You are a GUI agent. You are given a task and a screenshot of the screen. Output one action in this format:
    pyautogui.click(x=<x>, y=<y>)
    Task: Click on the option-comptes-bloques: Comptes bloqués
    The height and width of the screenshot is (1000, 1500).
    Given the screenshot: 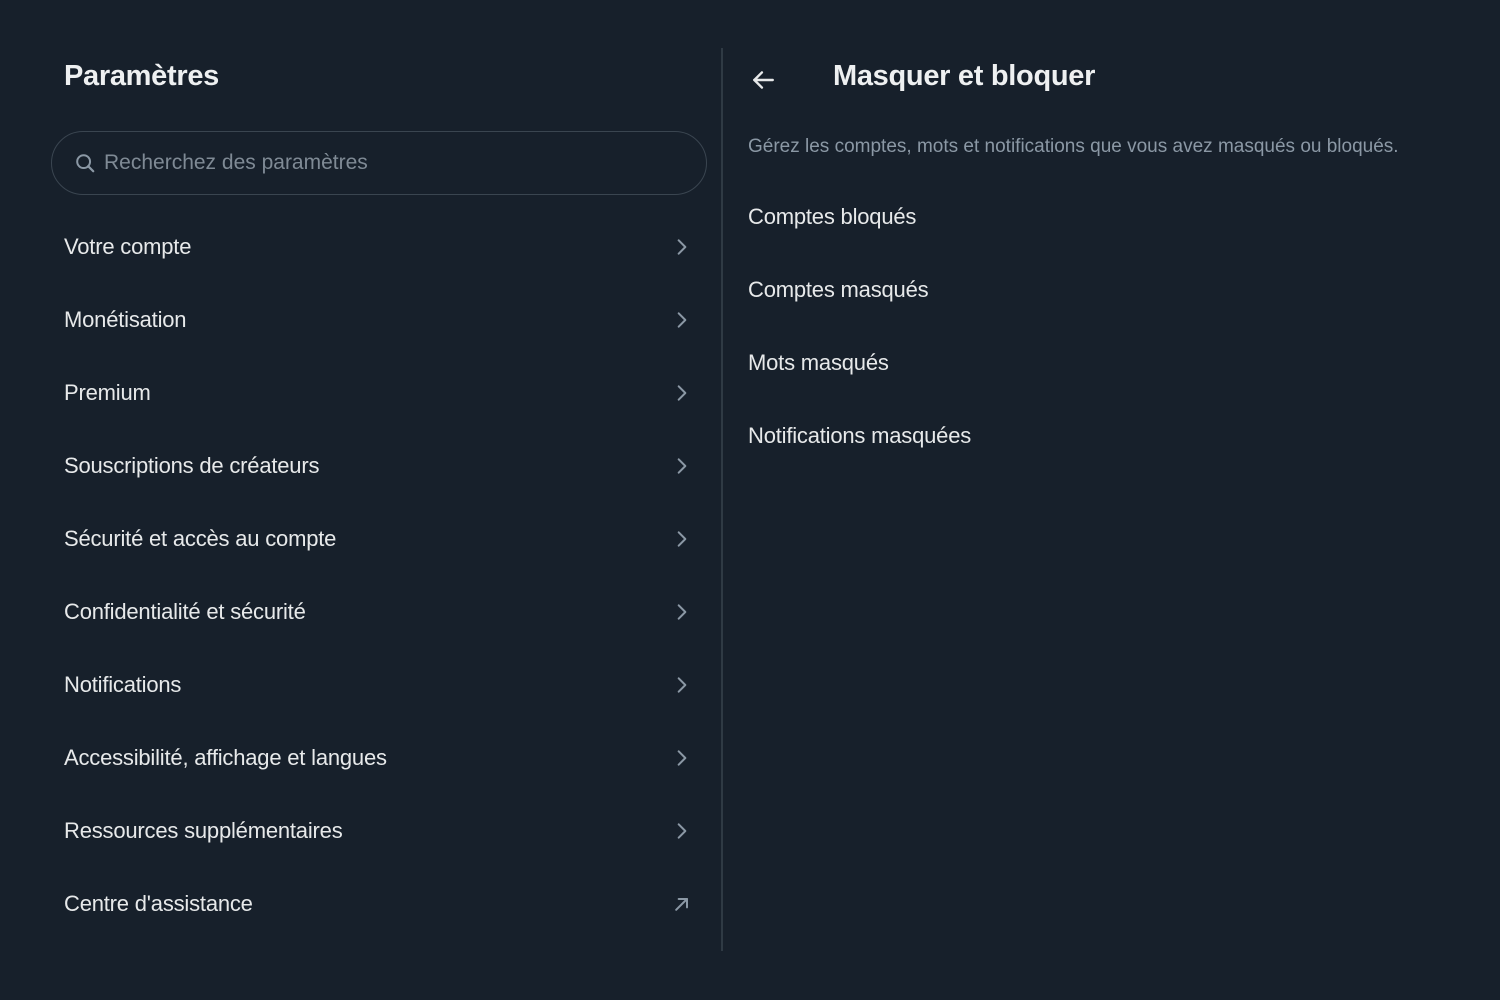 What is the action you would take?
    pyautogui.click(x=1103, y=216)
    